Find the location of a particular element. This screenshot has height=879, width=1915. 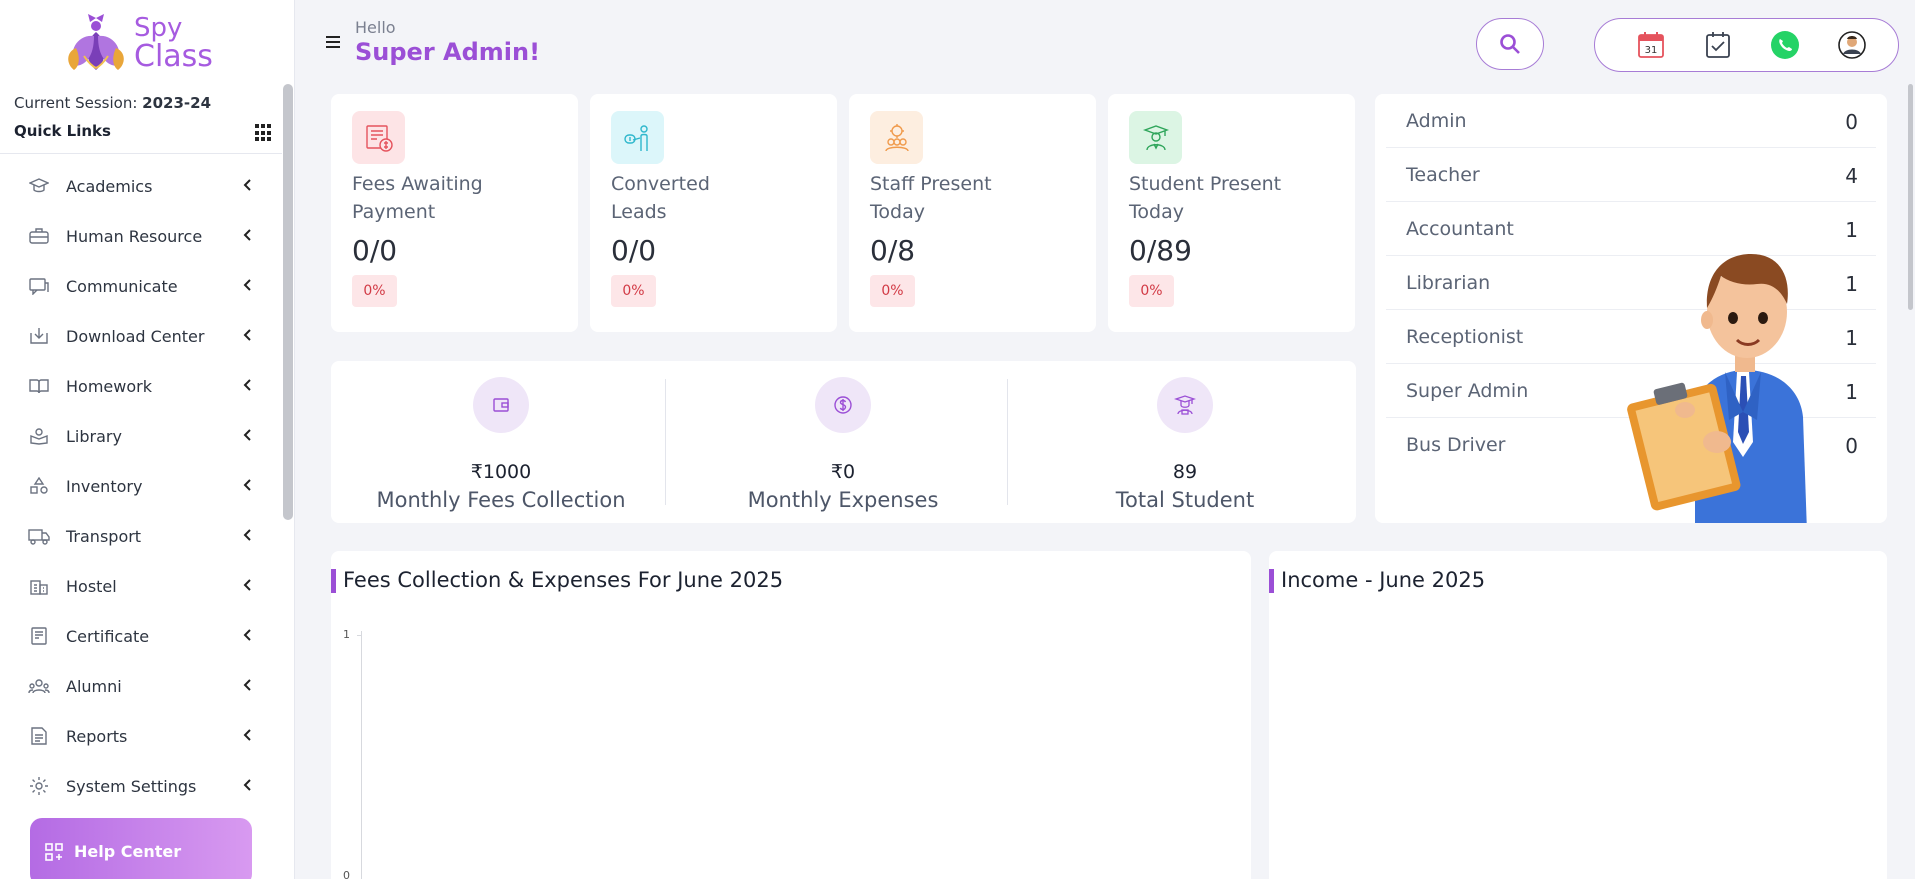

current-session: Current Session: 2023-24 is located at coordinates (112, 103).